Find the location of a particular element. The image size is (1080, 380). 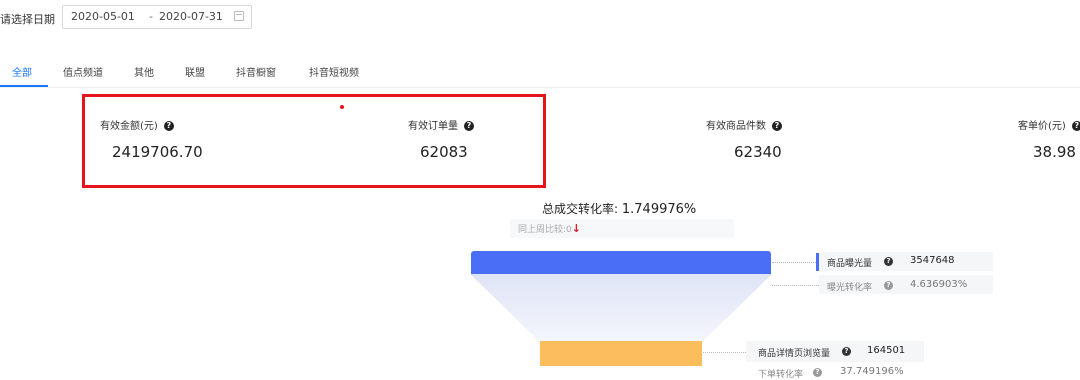

funnel-stage-exposure-bar is located at coordinates (621, 262).